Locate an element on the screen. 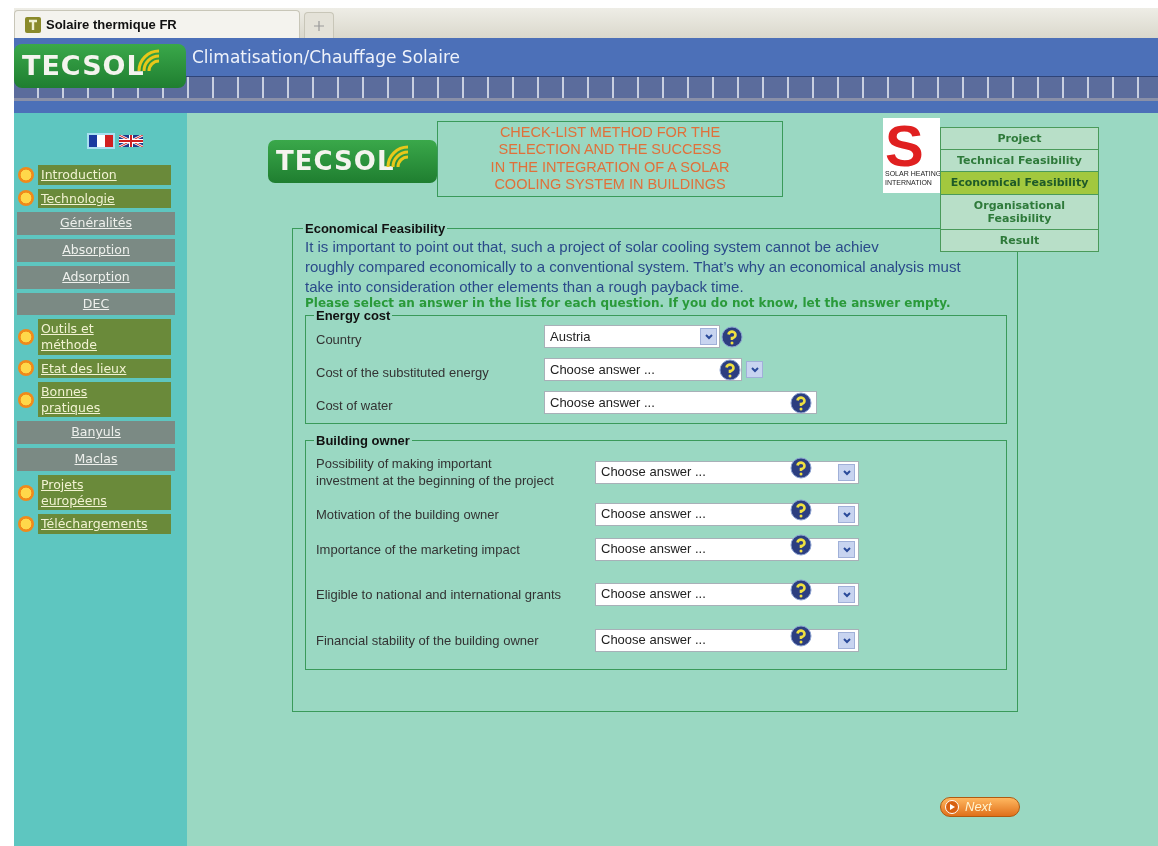  section-legend: Energy cost is located at coordinates (353, 315).